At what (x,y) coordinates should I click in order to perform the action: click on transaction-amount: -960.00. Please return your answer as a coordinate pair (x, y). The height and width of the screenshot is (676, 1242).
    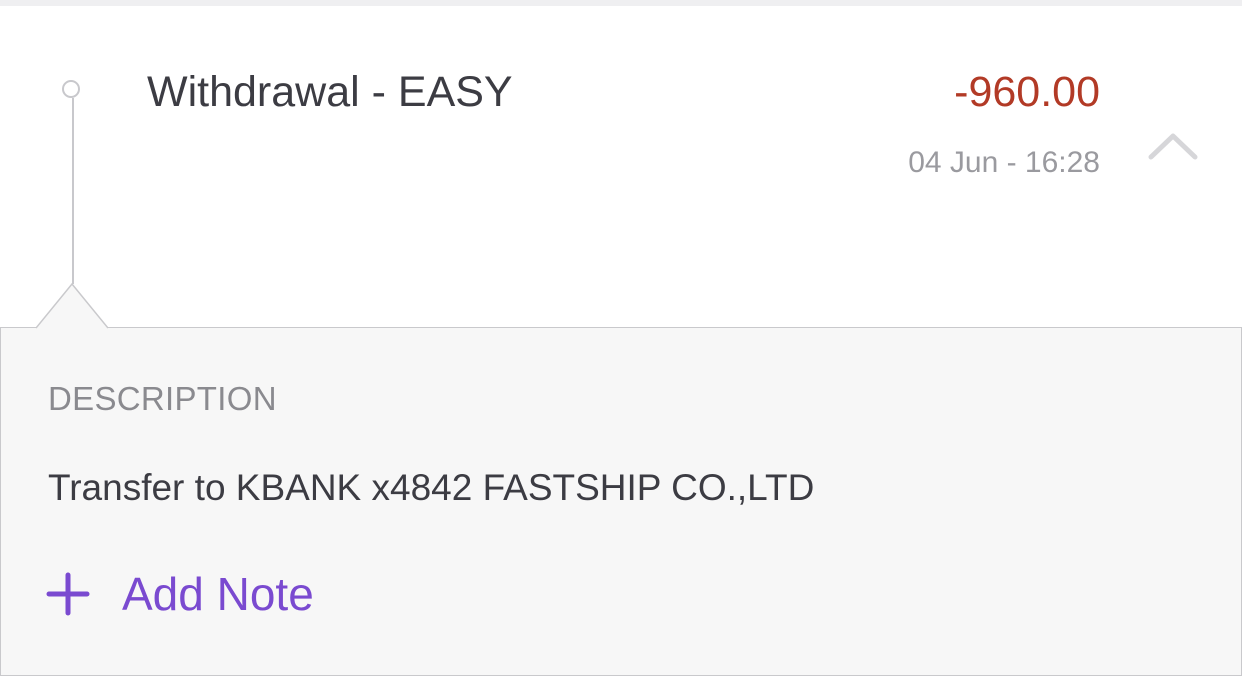
    Looking at the image, I should click on (1027, 92).